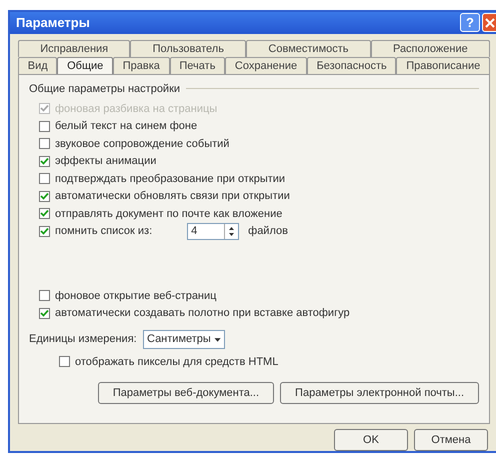  I want to click on option-label: автоматически создавать полотно при вставке автофигур, so click(202, 313).